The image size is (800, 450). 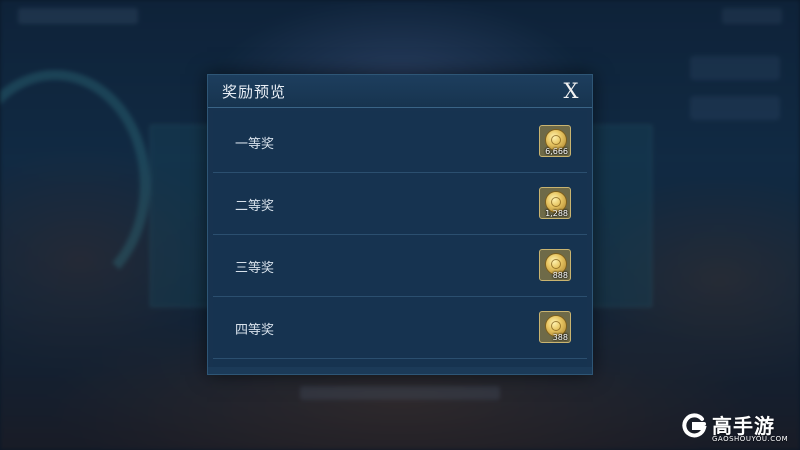 What do you see at coordinates (400, 266) in the screenshot?
I see `reward-row-third-prize: 三等奖 888` at bounding box center [400, 266].